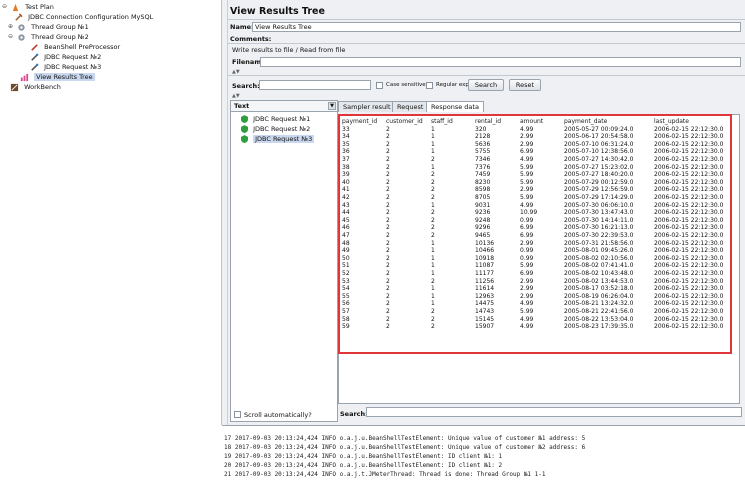 The image size is (745, 480). What do you see at coordinates (48, 37) in the screenshot?
I see `tree-item-thread-group-2: ⊖ Thread Group №2` at bounding box center [48, 37].